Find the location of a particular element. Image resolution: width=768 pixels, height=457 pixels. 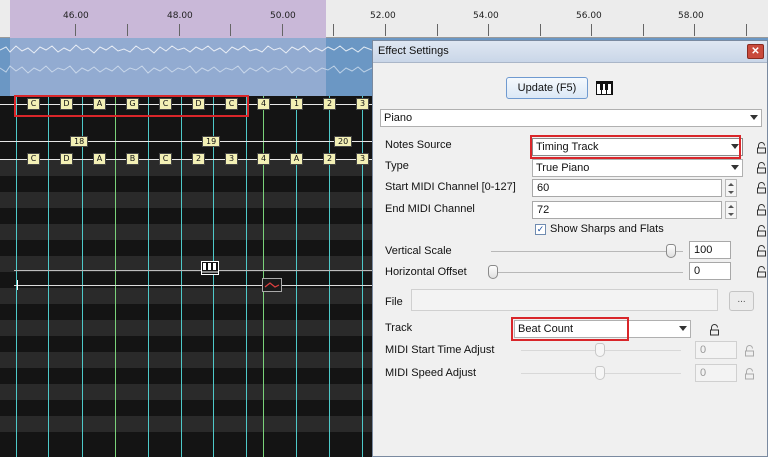

timing-mark: B is located at coordinates (132, 159).